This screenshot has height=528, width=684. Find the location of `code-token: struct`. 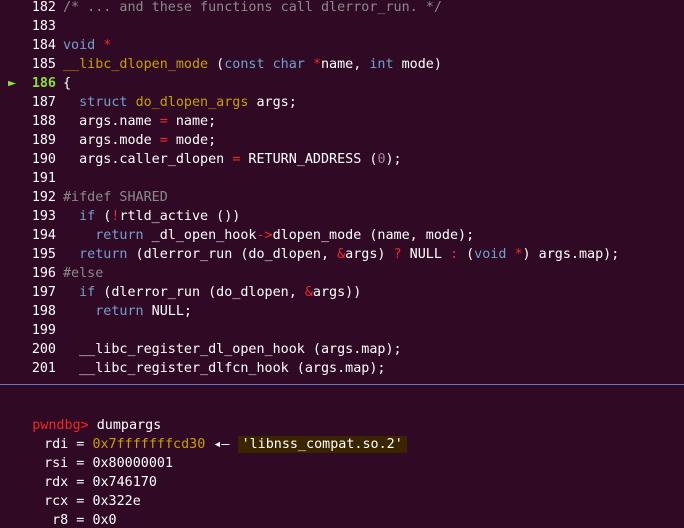

code-token: struct is located at coordinates (103, 102).